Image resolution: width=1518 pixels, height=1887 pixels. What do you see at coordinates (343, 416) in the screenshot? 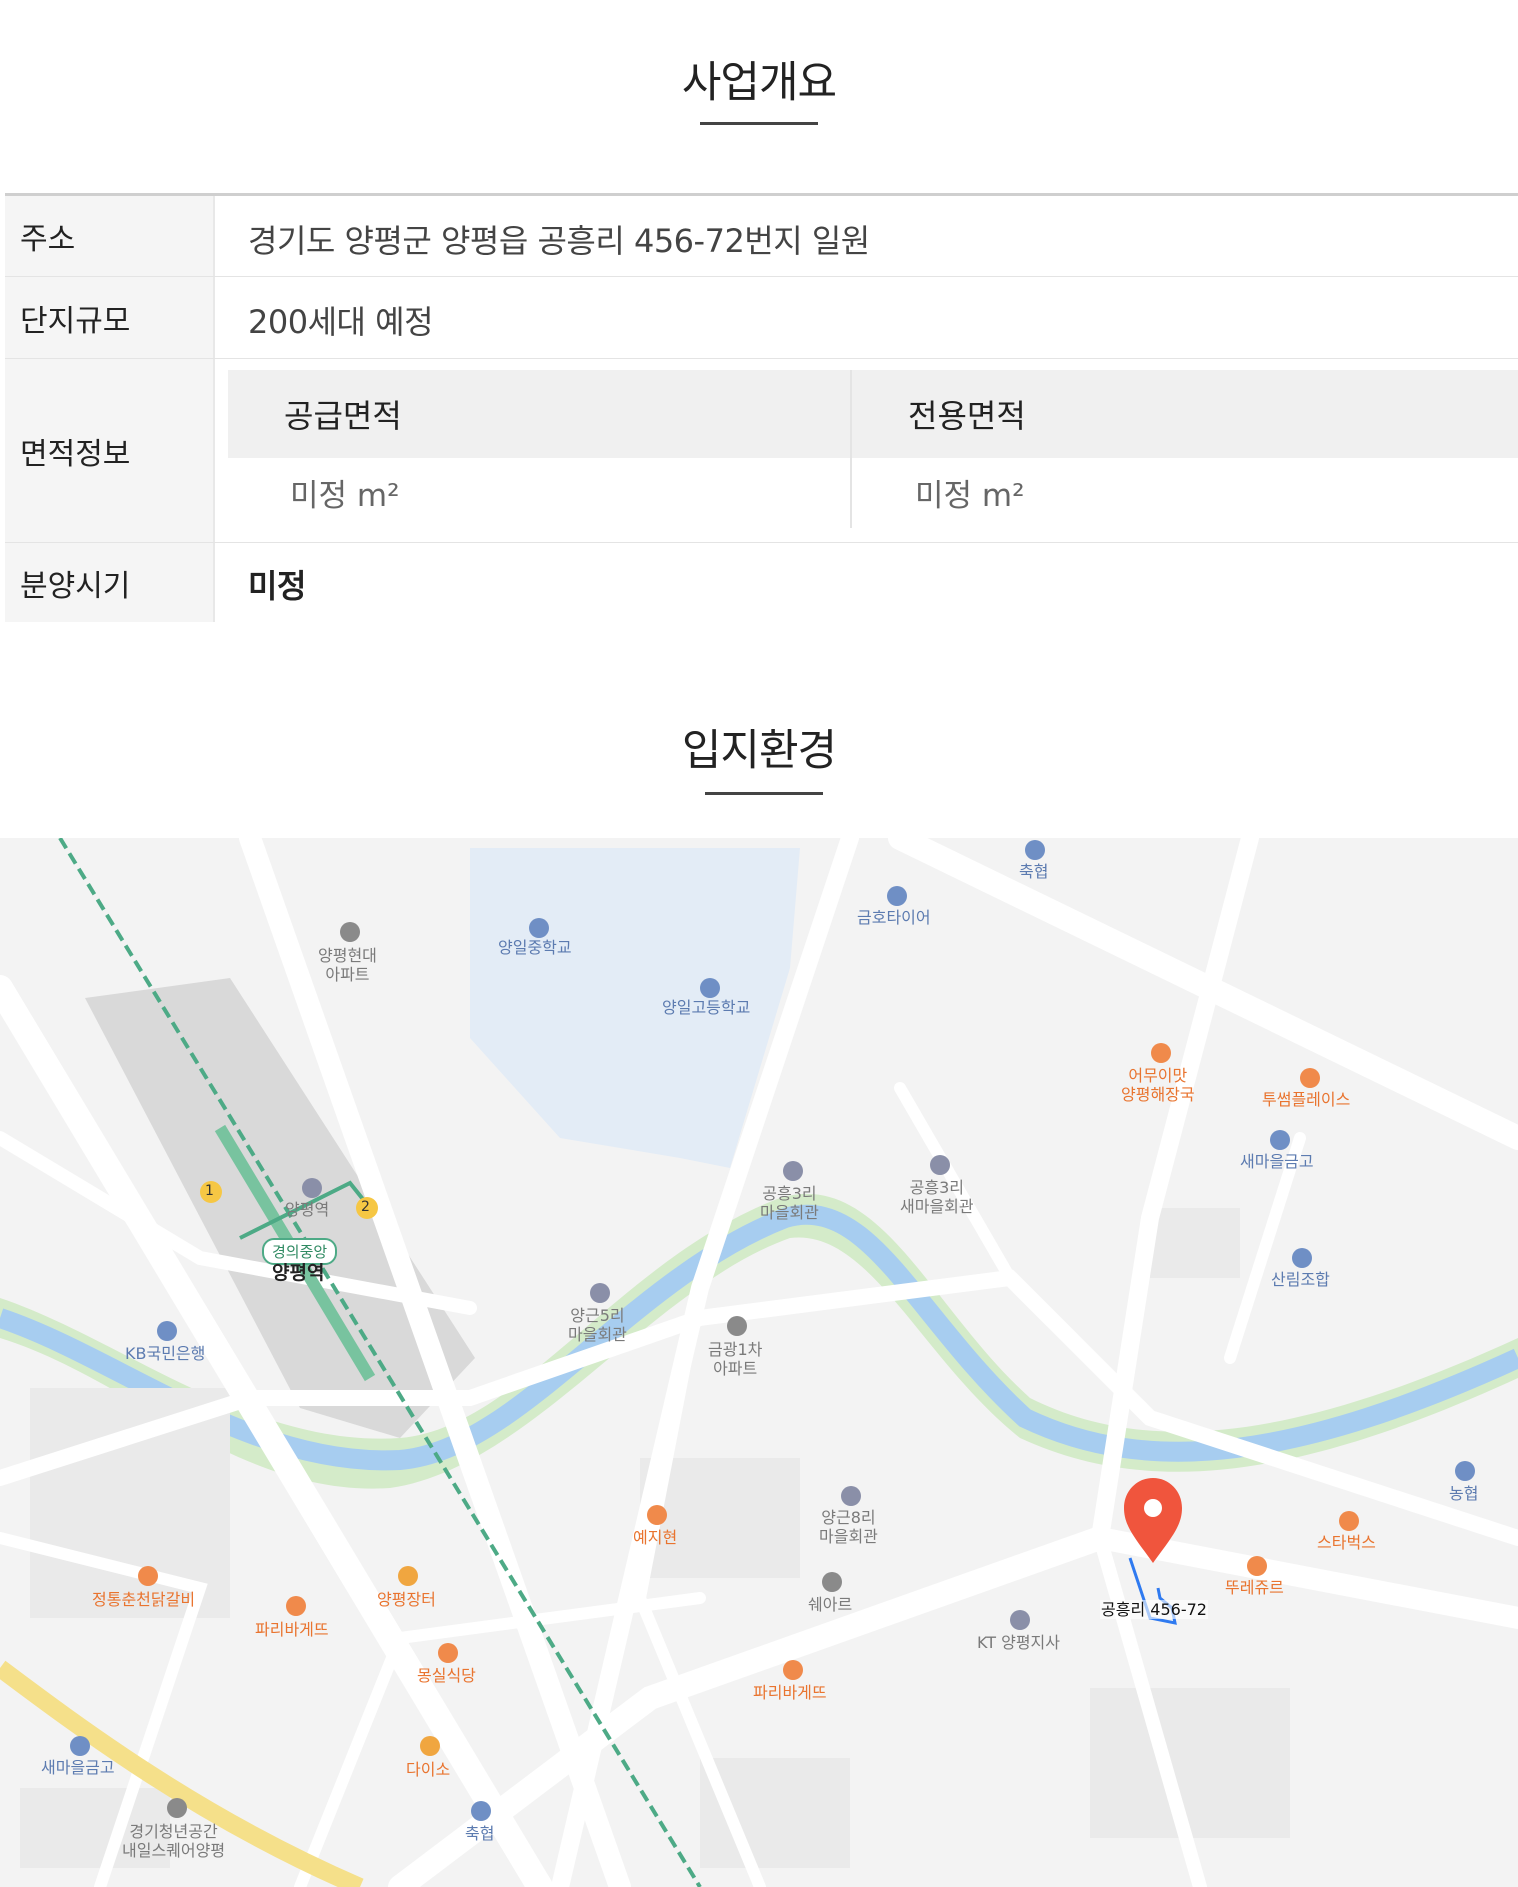
I see `supply-area-label: 공급면적` at bounding box center [343, 416].